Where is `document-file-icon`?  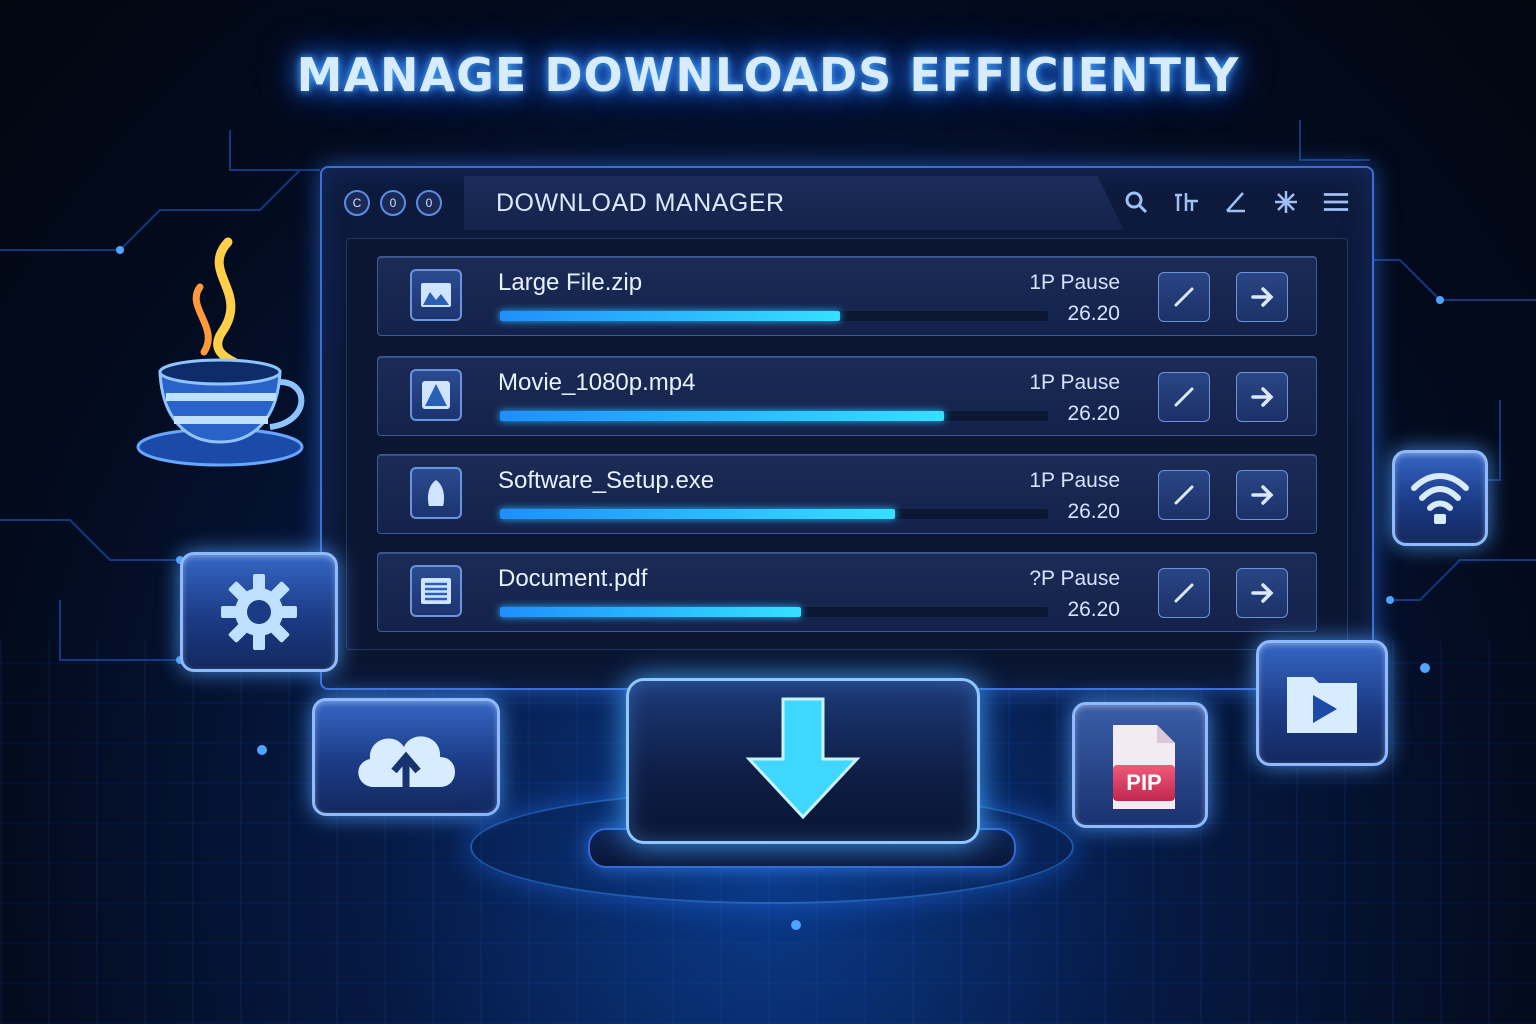 document-file-icon is located at coordinates (436, 591).